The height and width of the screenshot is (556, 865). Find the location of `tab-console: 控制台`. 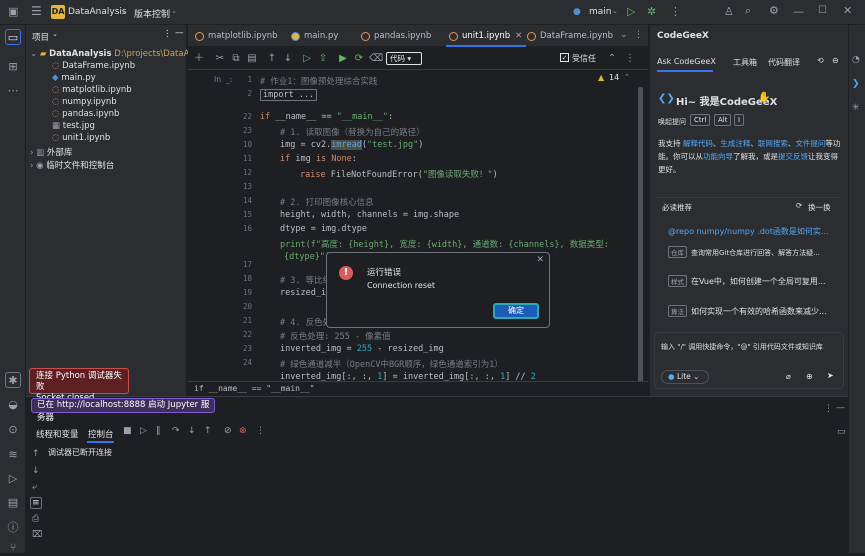

tab-console: 控制台 is located at coordinates (101, 434).